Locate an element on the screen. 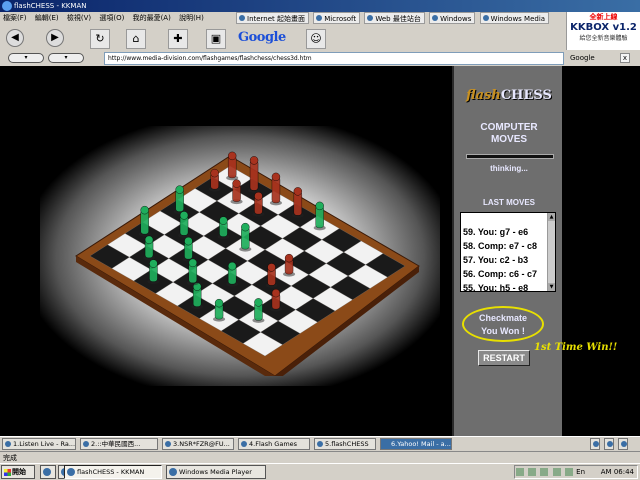 This screenshot has height=480, width=640. kkbox-subtitle: 給您全新音樂體驗 is located at coordinates (603, 38).